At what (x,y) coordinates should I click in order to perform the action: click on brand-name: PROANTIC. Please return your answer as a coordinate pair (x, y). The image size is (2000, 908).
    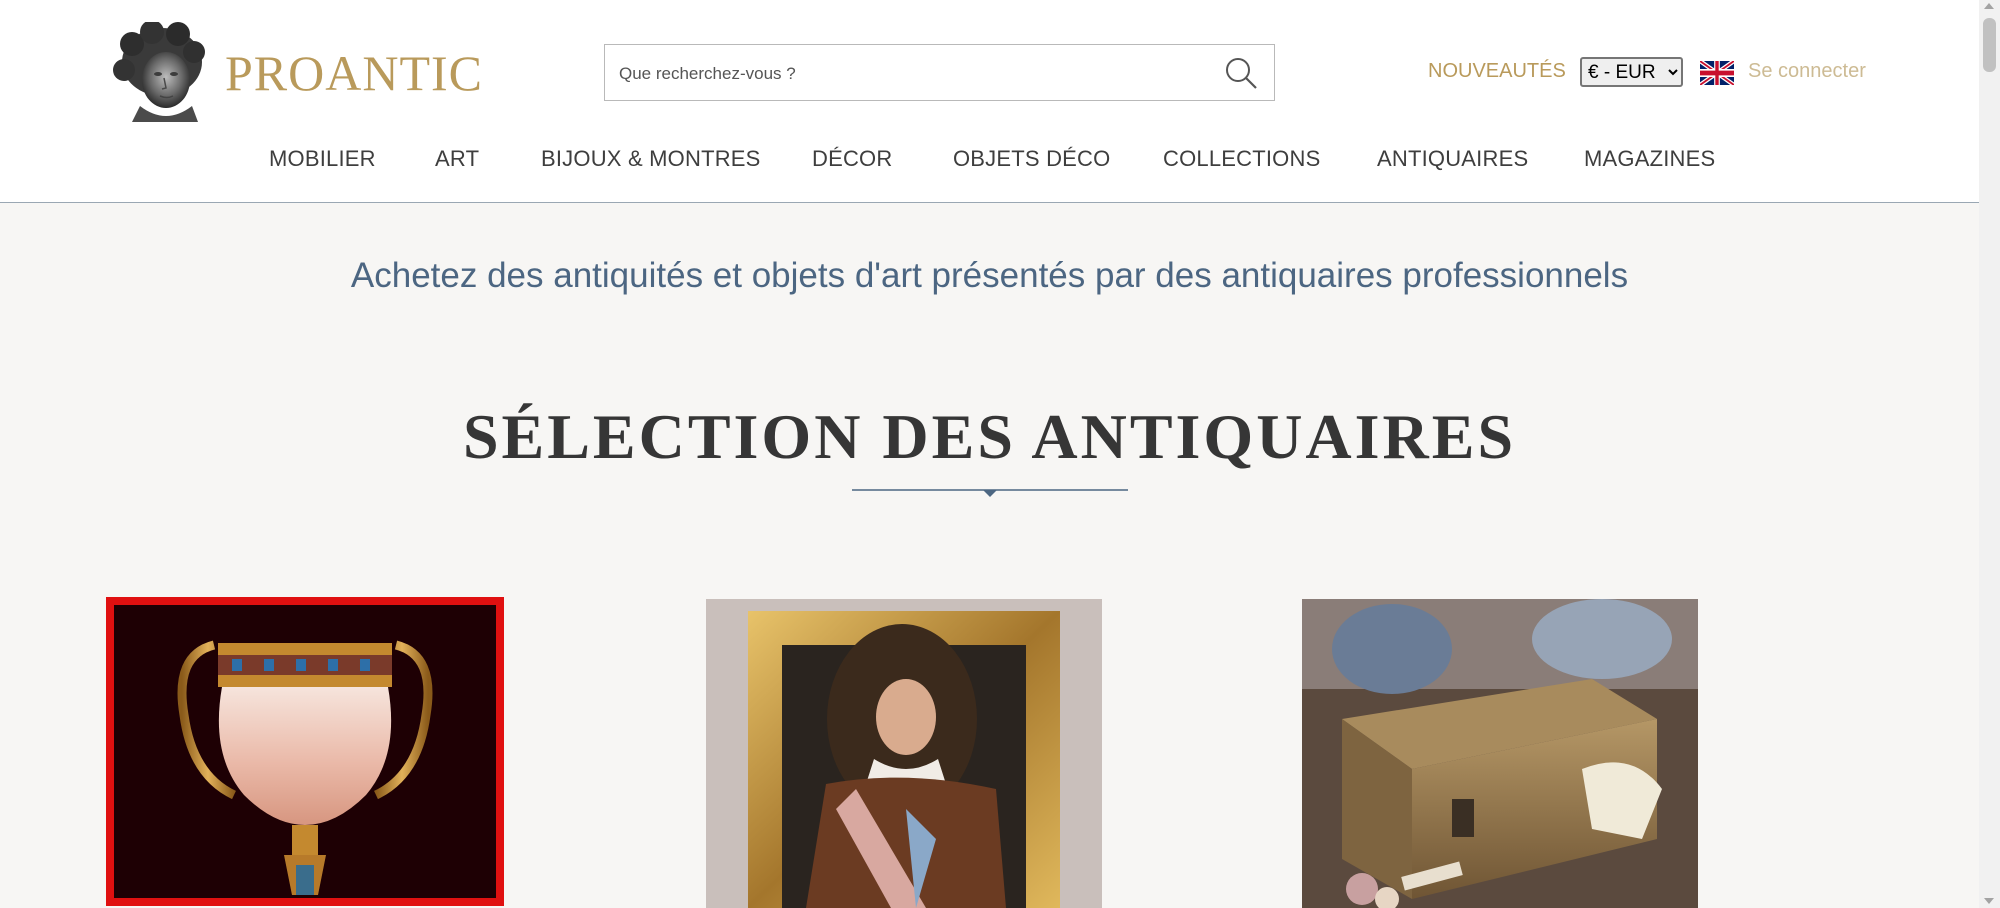
    Looking at the image, I should click on (354, 73).